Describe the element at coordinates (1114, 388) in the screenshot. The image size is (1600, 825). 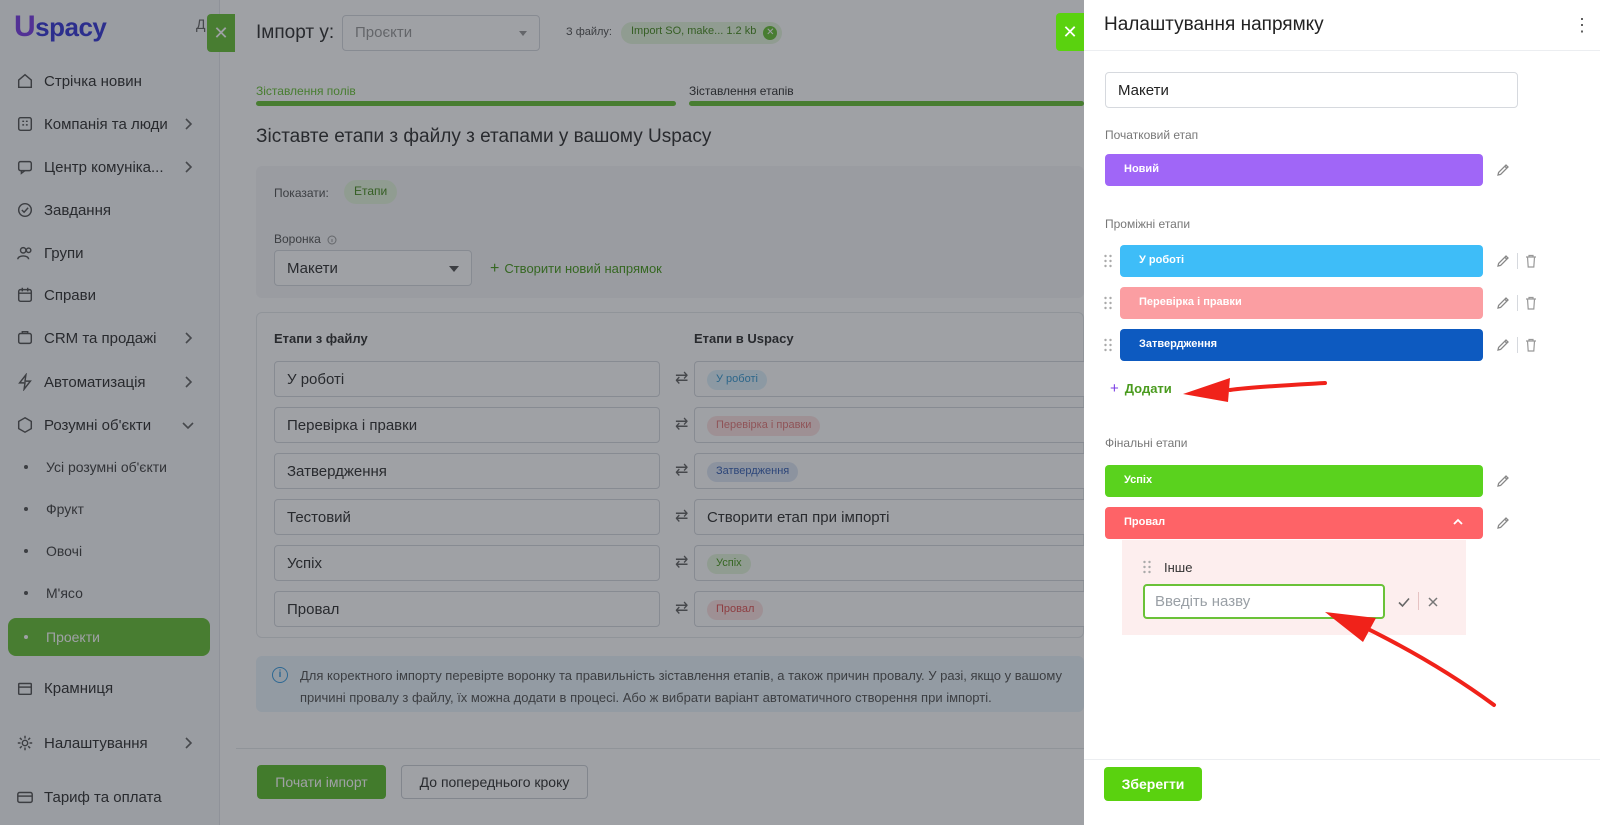
I see `plus-icon: +` at that location.